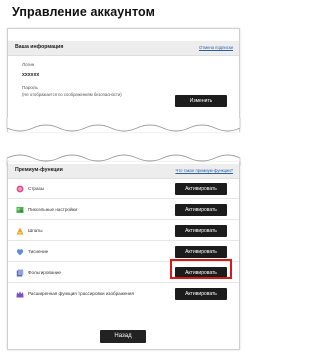 The height and width of the screenshot is (360, 320). Describe the element at coordinates (204, 170) in the screenshot. I see `what-are-premium-link: Что такое премиум-функции?` at that location.